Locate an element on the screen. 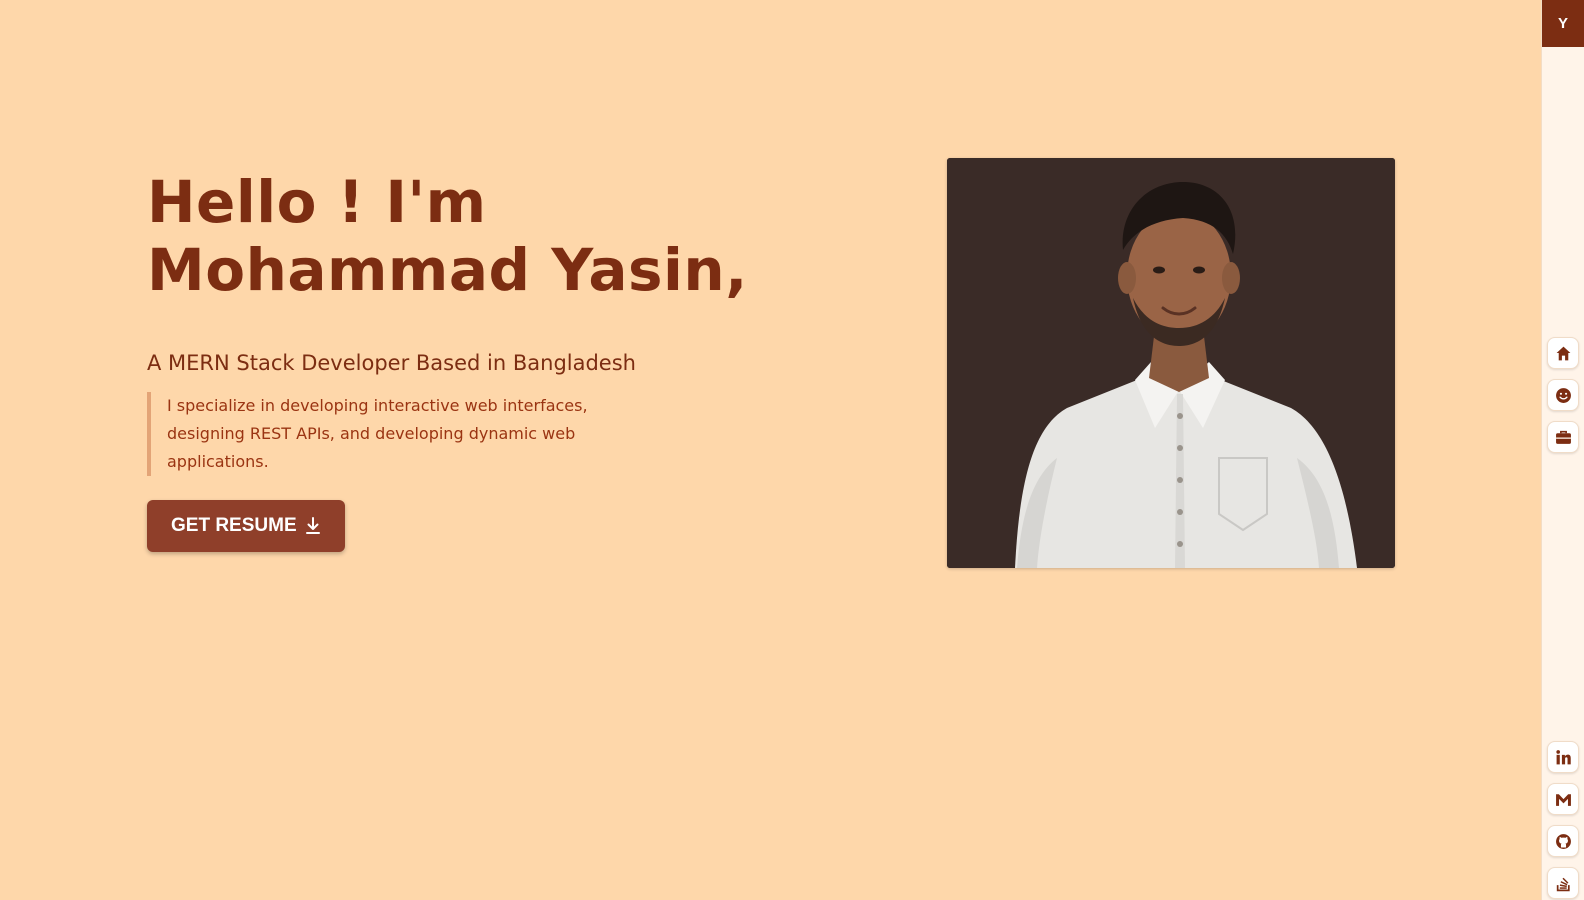 This screenshot has height=900, width=1584. profile-photo is located at coordinates (1171, 363).